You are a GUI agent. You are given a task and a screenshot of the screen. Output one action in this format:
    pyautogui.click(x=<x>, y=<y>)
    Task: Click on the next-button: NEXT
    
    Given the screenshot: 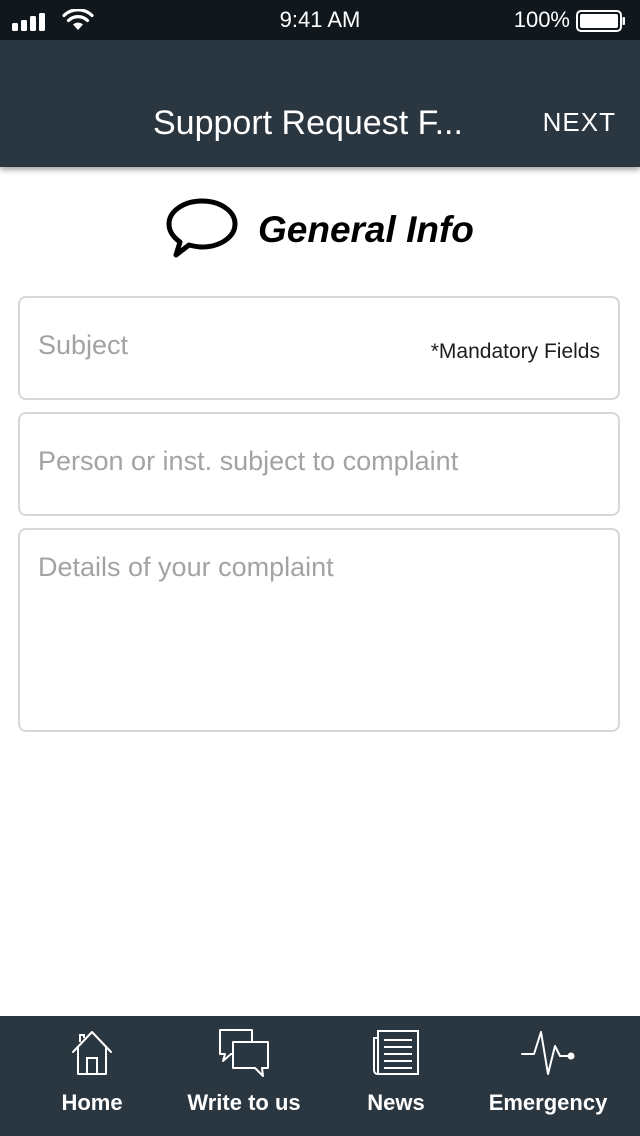 What is the action you would take?
    pyautogui.click(x=579, y=122)
    